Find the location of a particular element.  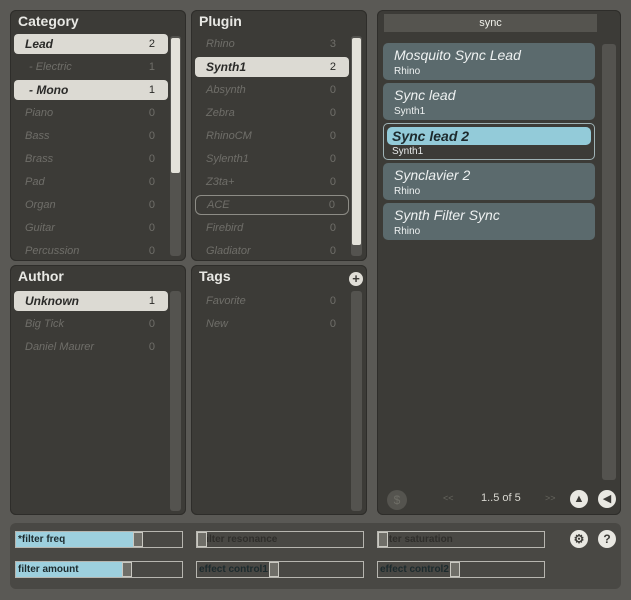

result-item-selected: Sync lead 2 Synth1 is located at coordinates (489, 141).